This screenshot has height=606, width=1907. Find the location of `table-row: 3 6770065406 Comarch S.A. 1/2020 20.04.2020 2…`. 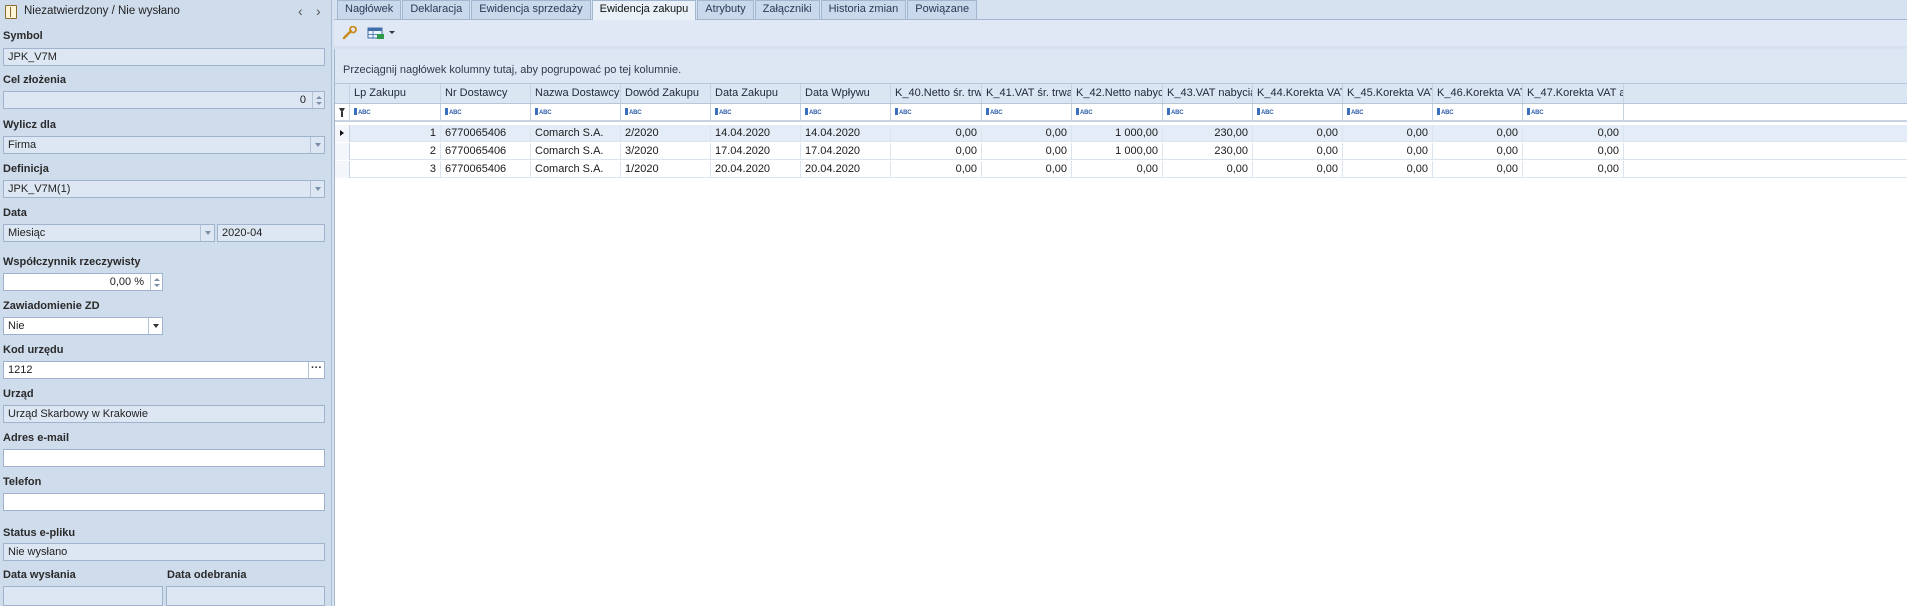

table-row: 3 6770065406 Comarch S.A. 1/2020 20.04.2020 2… is located at coordinates (1121, 169).